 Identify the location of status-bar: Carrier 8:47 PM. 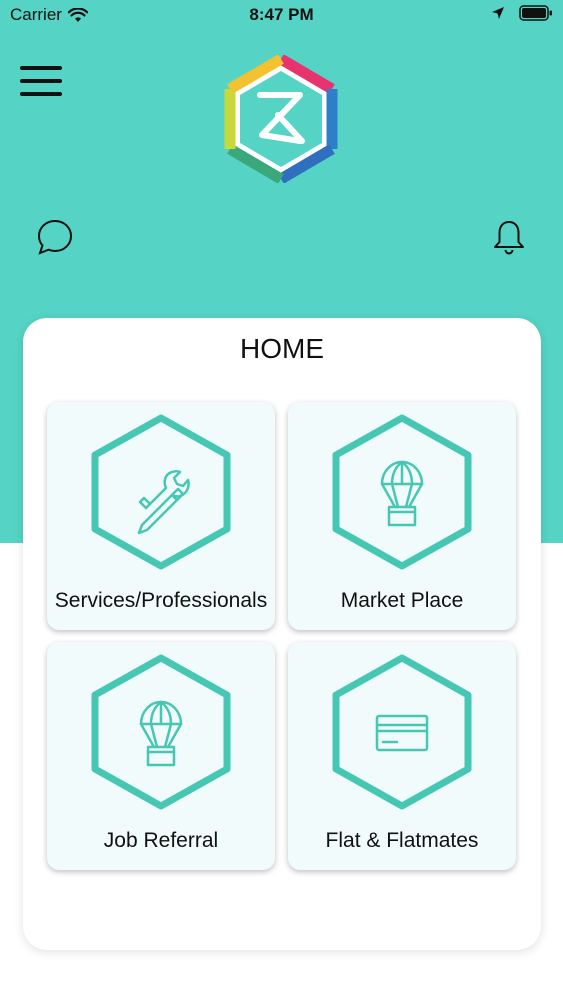
(281, 15).